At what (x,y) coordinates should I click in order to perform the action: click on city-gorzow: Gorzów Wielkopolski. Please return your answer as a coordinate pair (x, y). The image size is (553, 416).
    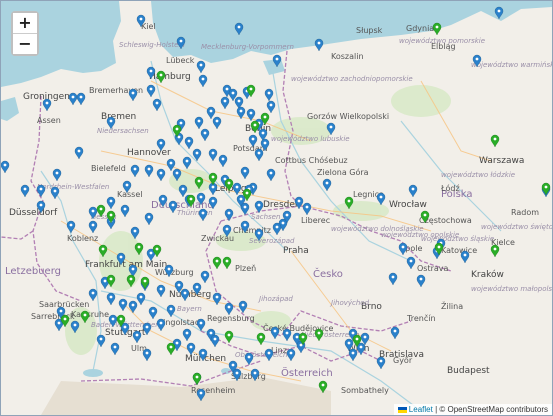
    Looking at the image, I should click on (348, 116).